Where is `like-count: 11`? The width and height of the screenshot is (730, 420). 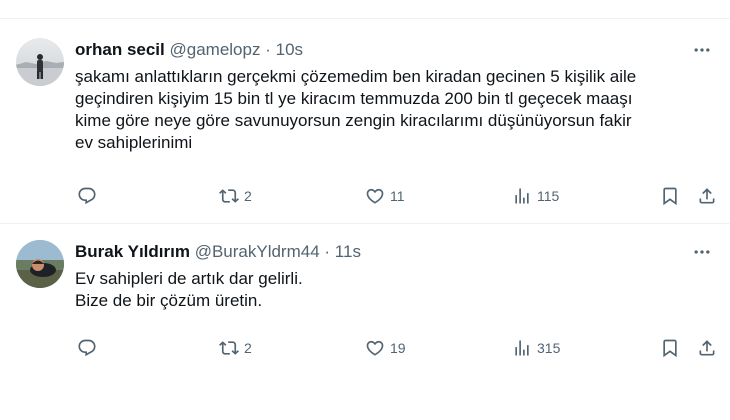 like-count: 11 is located at coordinates (397, 196).